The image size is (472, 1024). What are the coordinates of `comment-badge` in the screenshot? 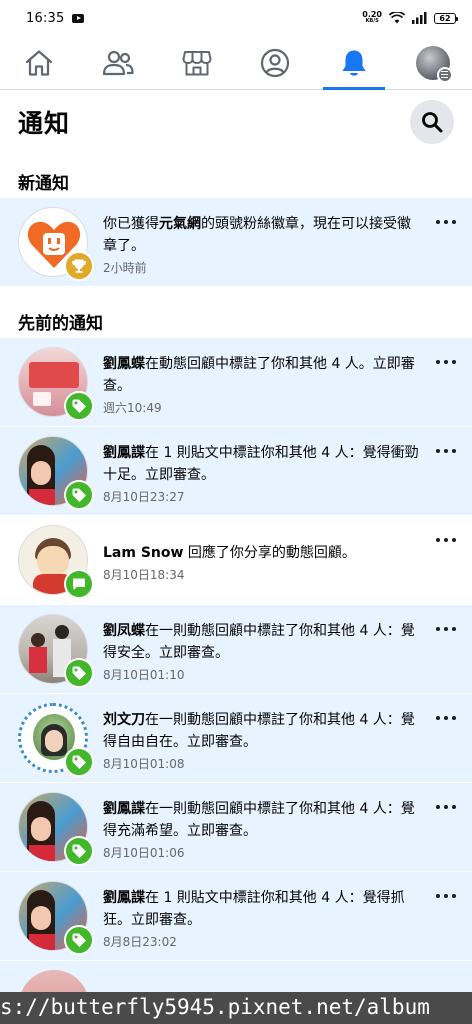 It's located at (79, 584).